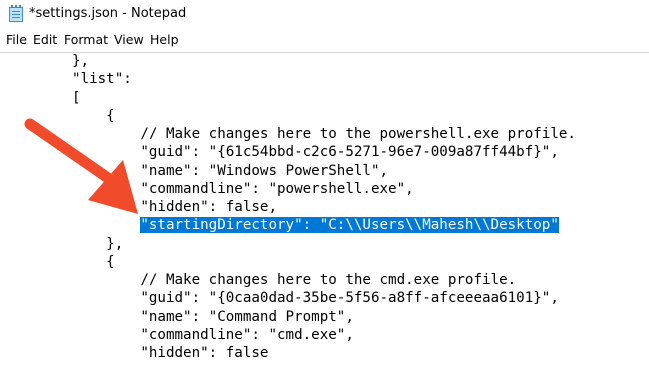 The image size is (649, 365). I want to click on arrow-icon, so click(81, 166).